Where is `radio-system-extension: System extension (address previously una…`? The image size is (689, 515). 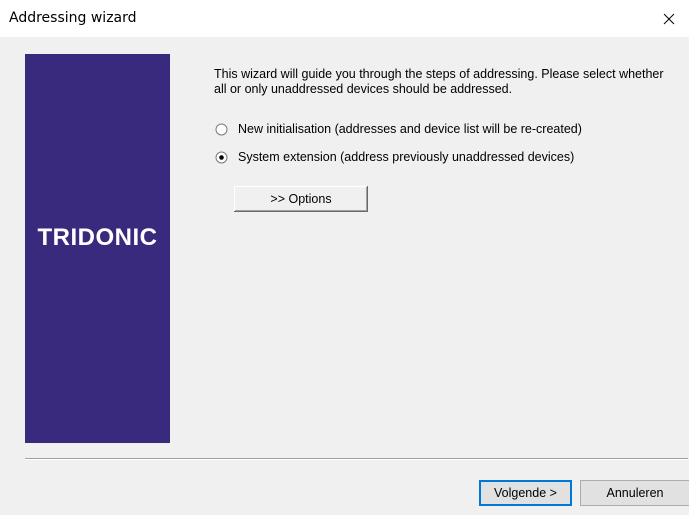 radio-system-extension: System extension (address previously una… is located at coordinates (394, 157).